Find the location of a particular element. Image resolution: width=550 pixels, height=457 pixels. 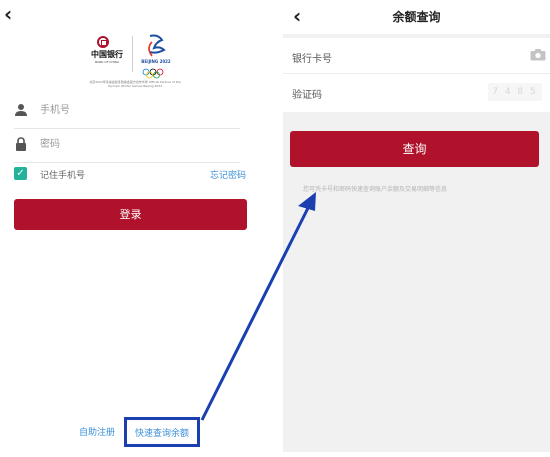

phone-placeholder: 手机号 is located at coordinates (55, 110).